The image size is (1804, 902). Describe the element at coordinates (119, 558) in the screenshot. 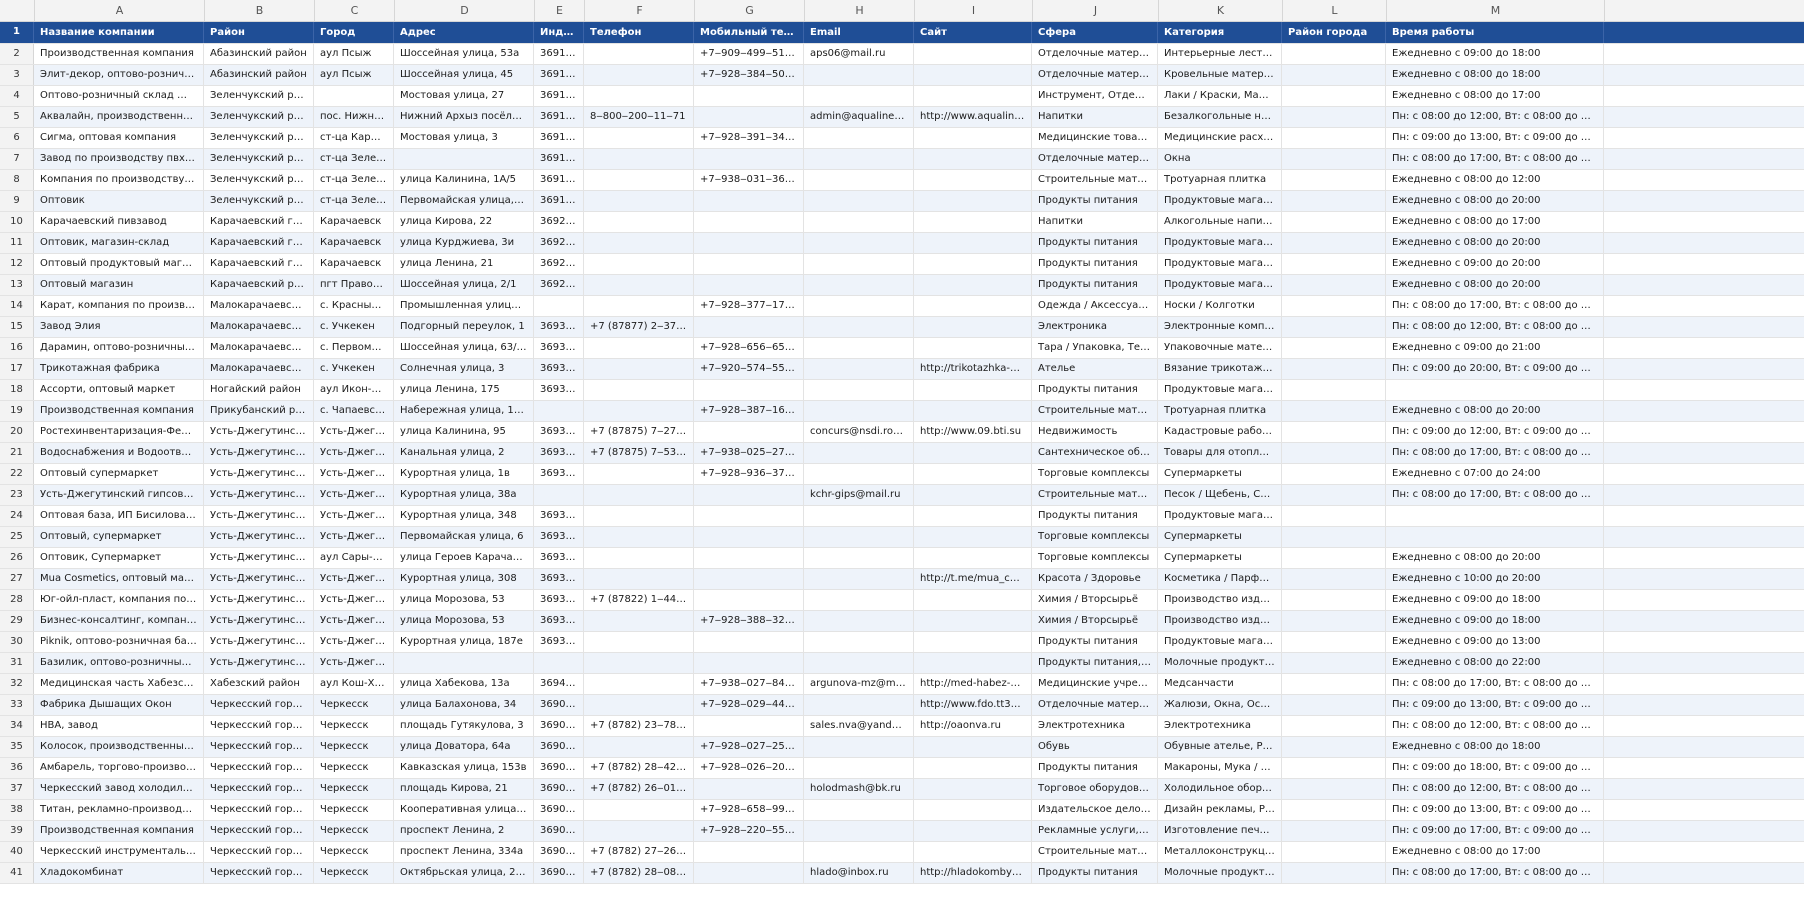

I see `cell-company-name: Оптовик, Супермаркет` at that location.